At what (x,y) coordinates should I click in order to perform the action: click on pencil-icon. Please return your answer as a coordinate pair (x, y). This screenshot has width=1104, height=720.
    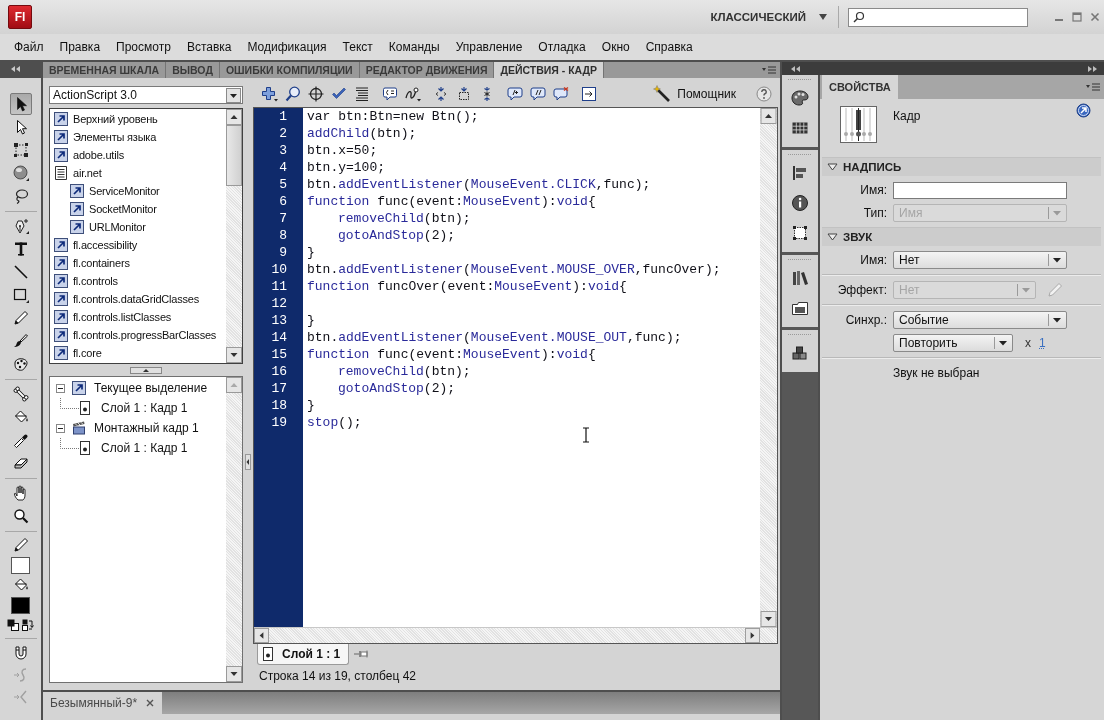
    Looking at the image, I should click on (20, 545).